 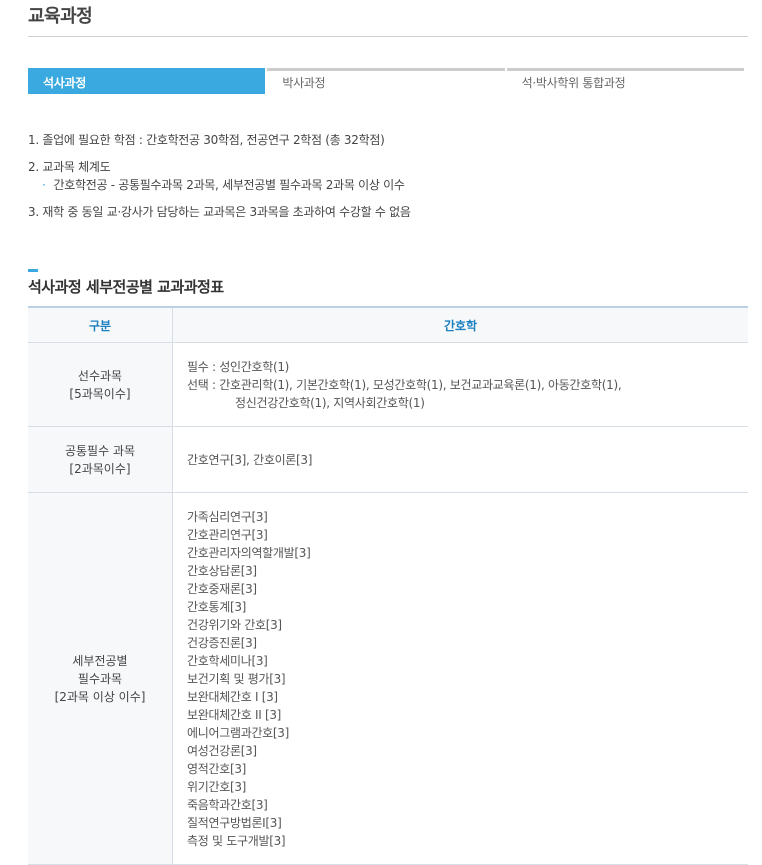 I want to click on course-item: 보건기획 및 평가[3], so click(x=236, y=678).